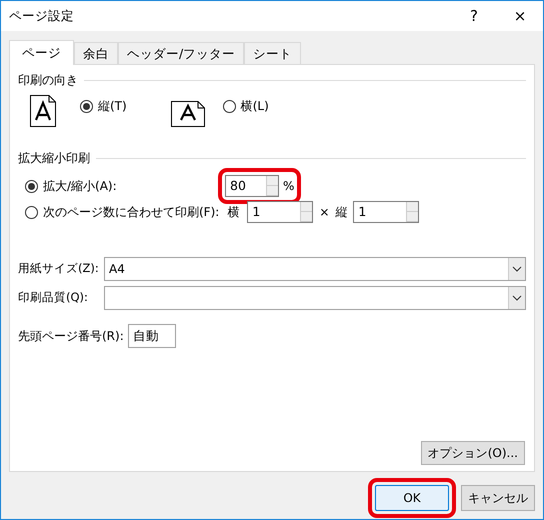  Describe the element at coordinates (288, 186) in the screenshot. I see `unit-label: %` at that location.